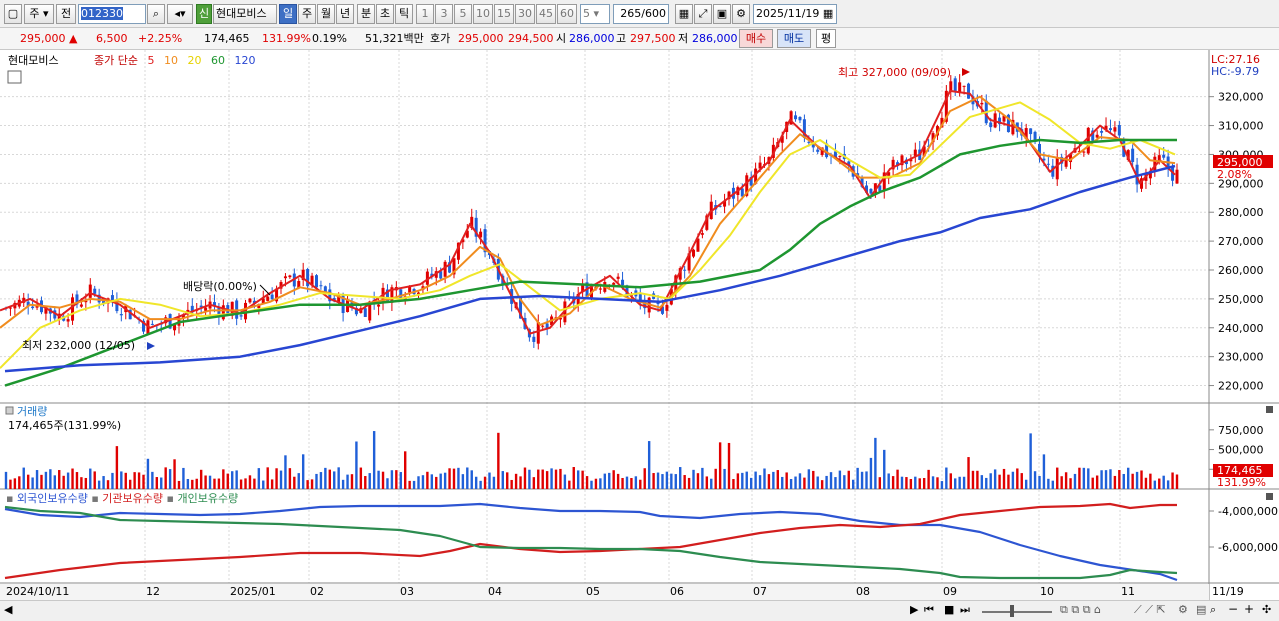 The image size is (1279, 621). I want to click on window-icon: ▢, so click(13, 14).